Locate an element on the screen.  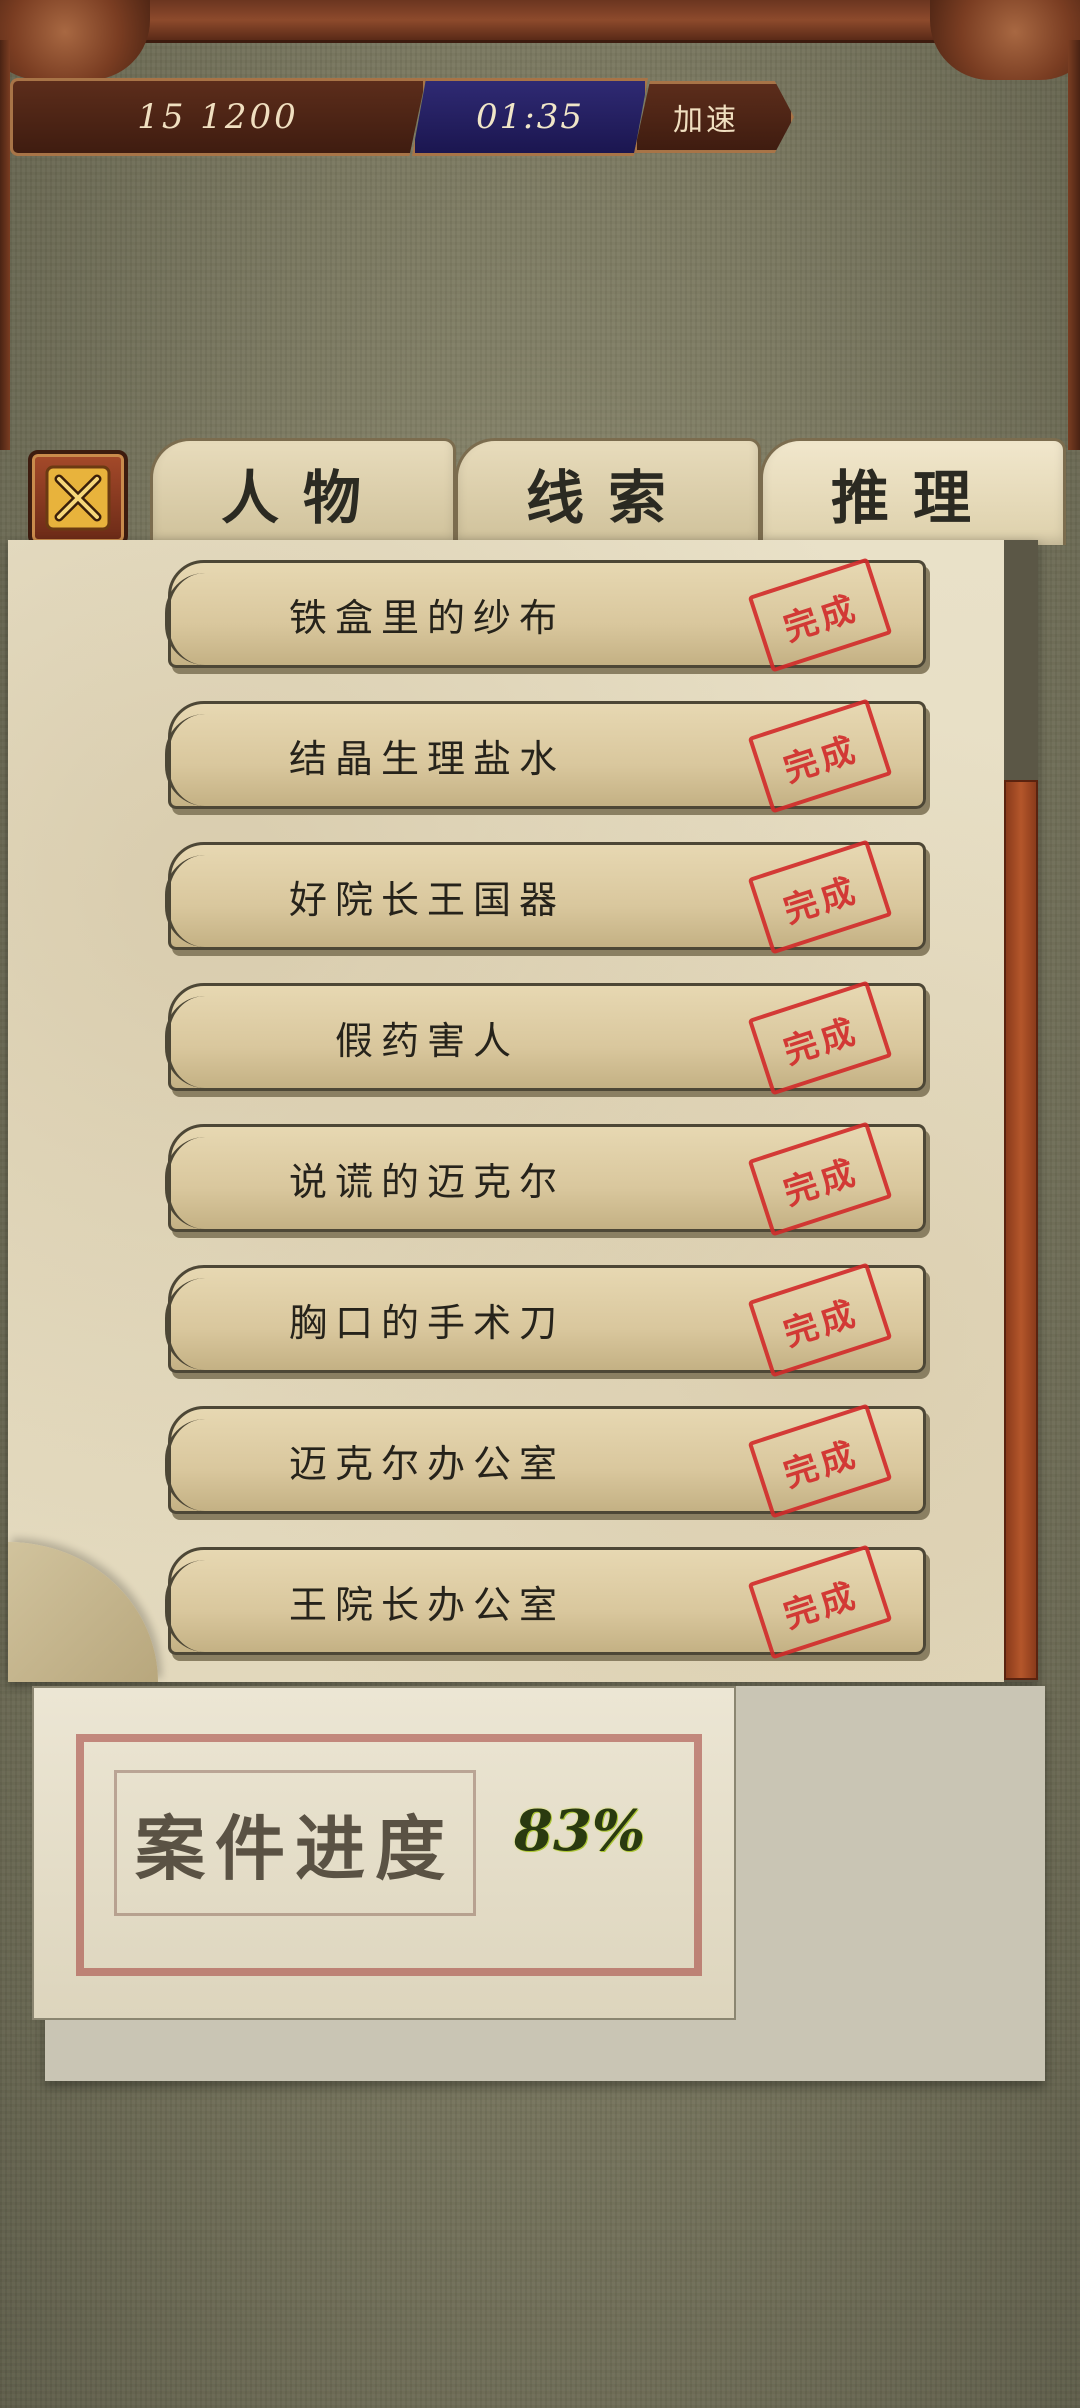
scrollbar is located at coordinates (1021, 1111).